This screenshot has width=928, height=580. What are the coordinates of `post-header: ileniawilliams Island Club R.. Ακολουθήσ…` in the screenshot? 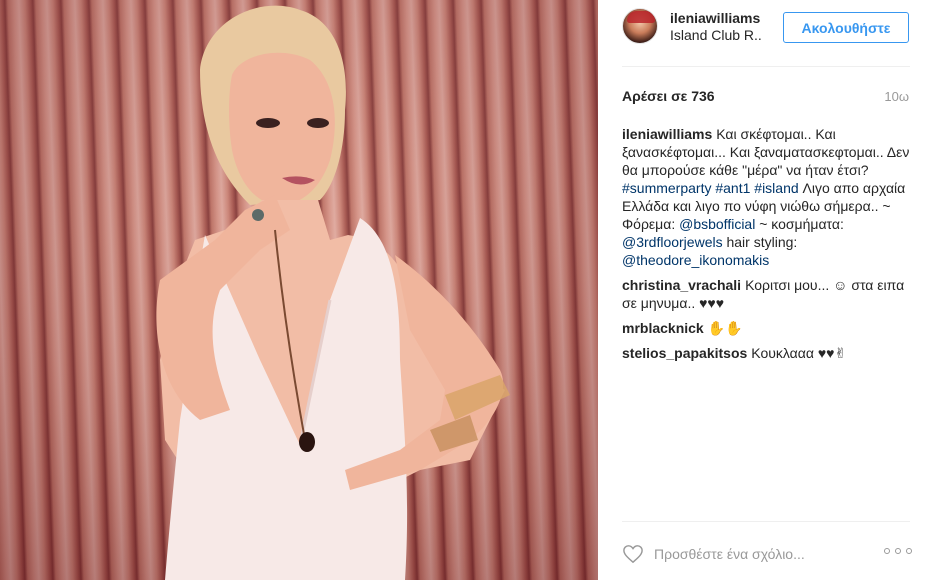 It's located at (763, 29).